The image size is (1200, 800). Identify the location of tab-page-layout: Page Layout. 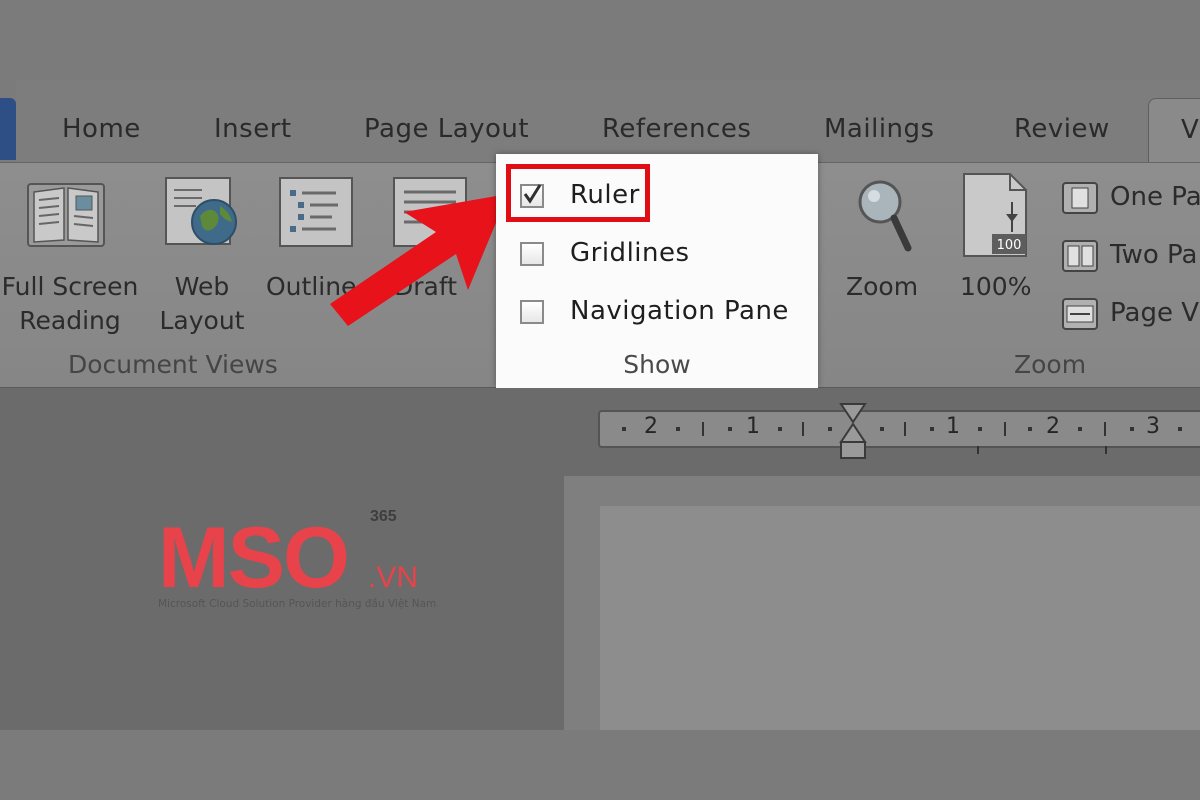
(446, 129).